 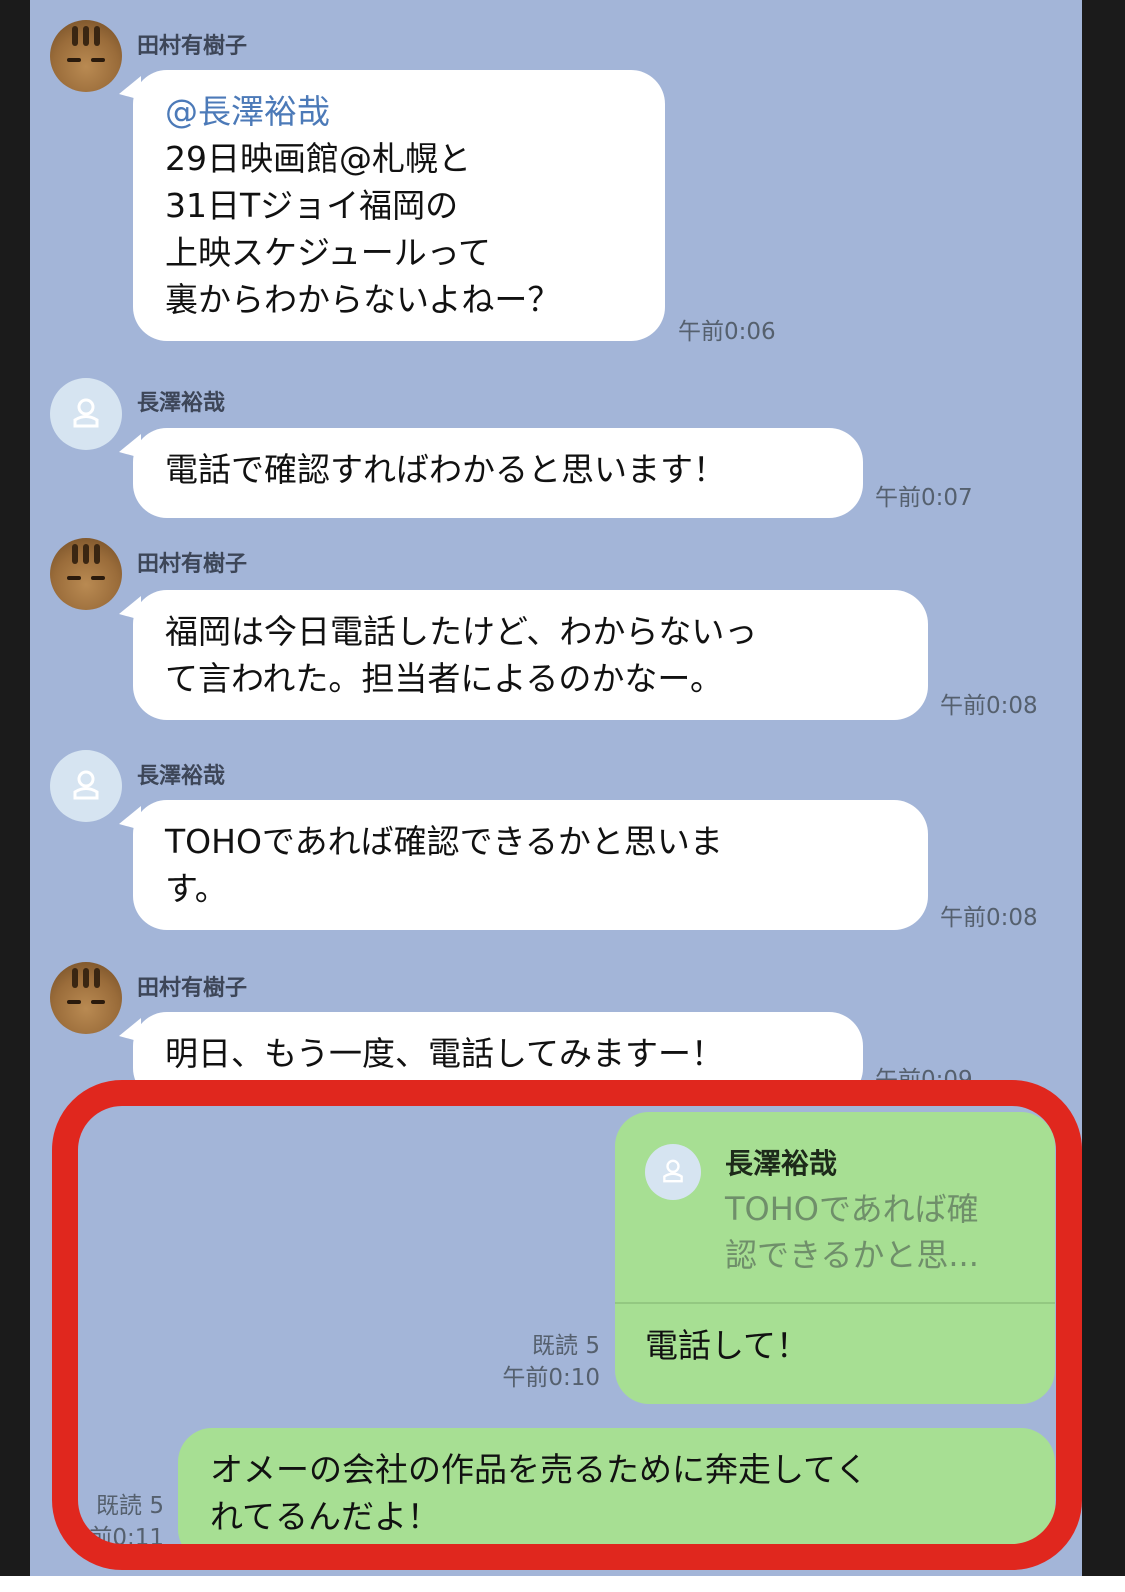 I want to click on message-line: 上映スケジュールって, so click(x=328, y=252).